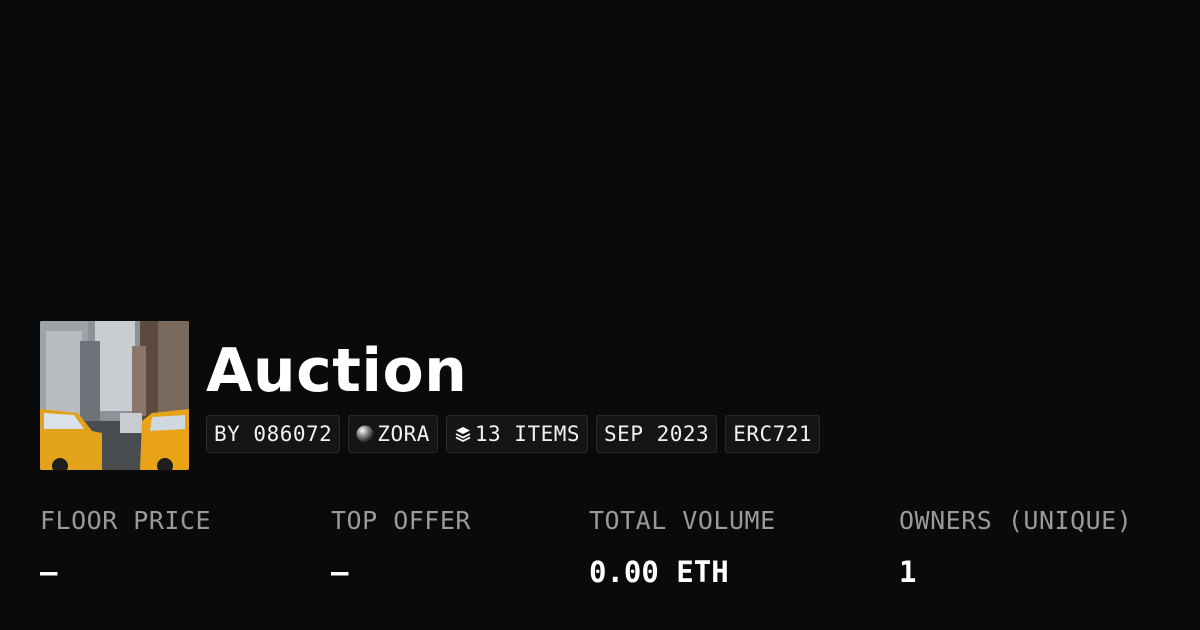  I want to click on stat-label: FLOOR PRICE, so click(126, 520).